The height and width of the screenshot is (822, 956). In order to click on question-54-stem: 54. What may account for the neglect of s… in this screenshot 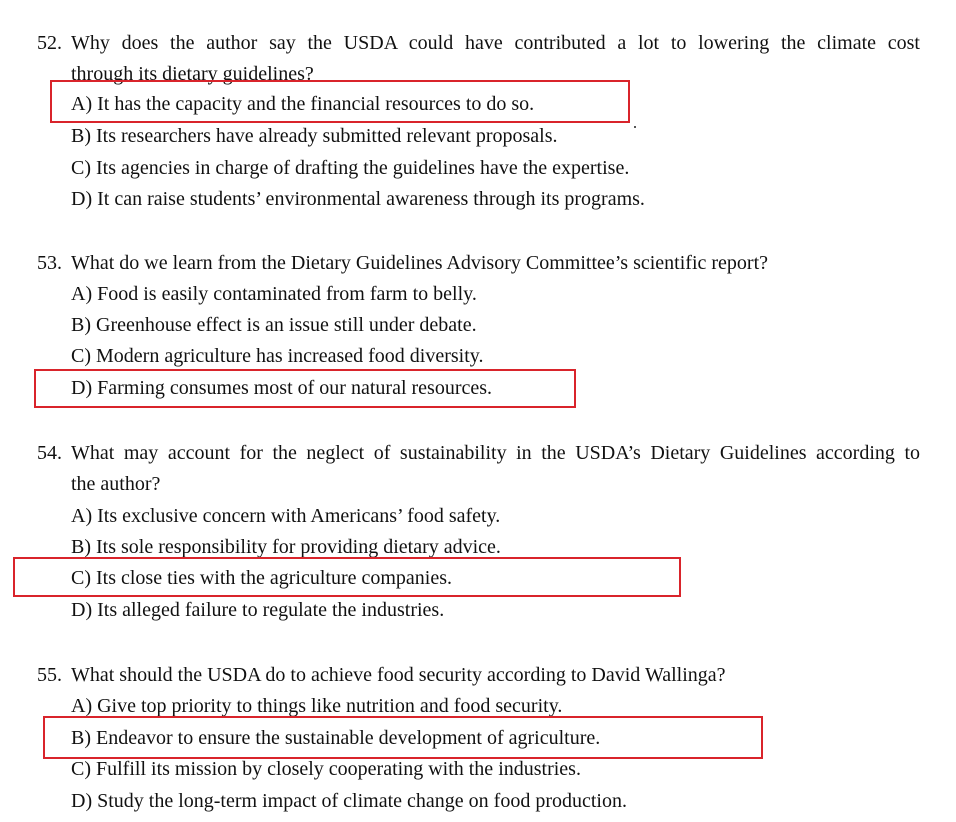, I will do `click(478, 453)`.